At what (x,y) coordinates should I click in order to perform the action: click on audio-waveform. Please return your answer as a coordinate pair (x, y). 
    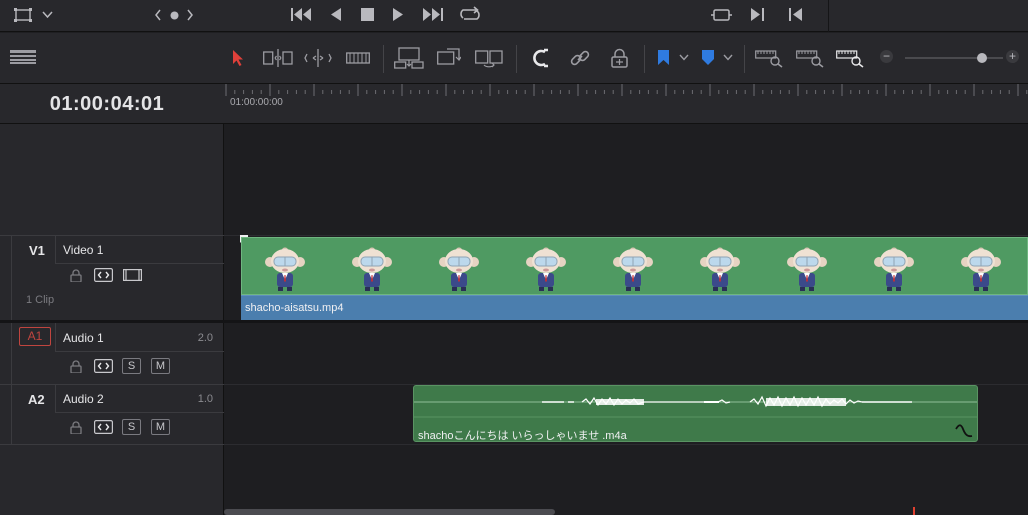
    Looking at the image, I should click on (695, 406).